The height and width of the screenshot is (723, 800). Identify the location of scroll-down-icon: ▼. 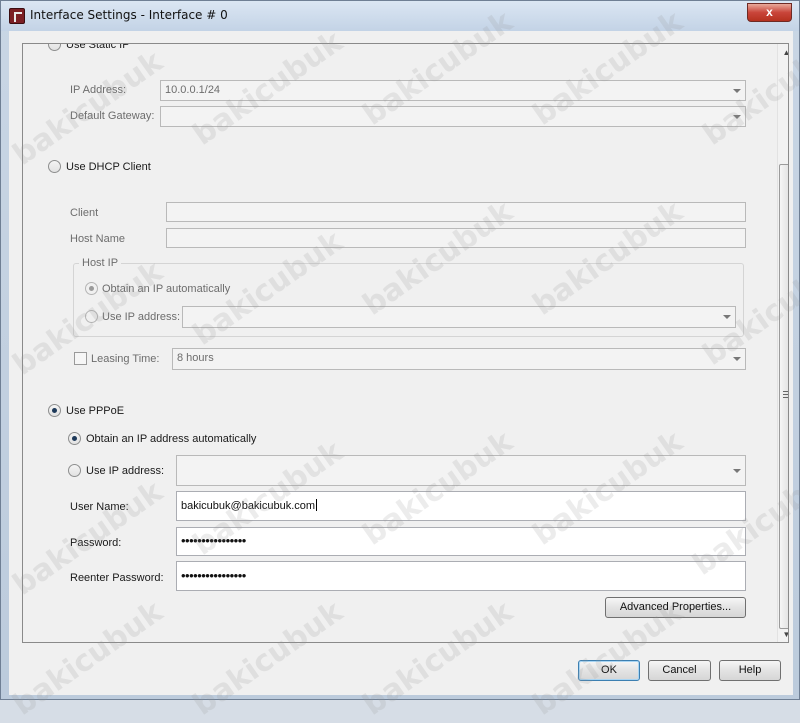
(783, 634).